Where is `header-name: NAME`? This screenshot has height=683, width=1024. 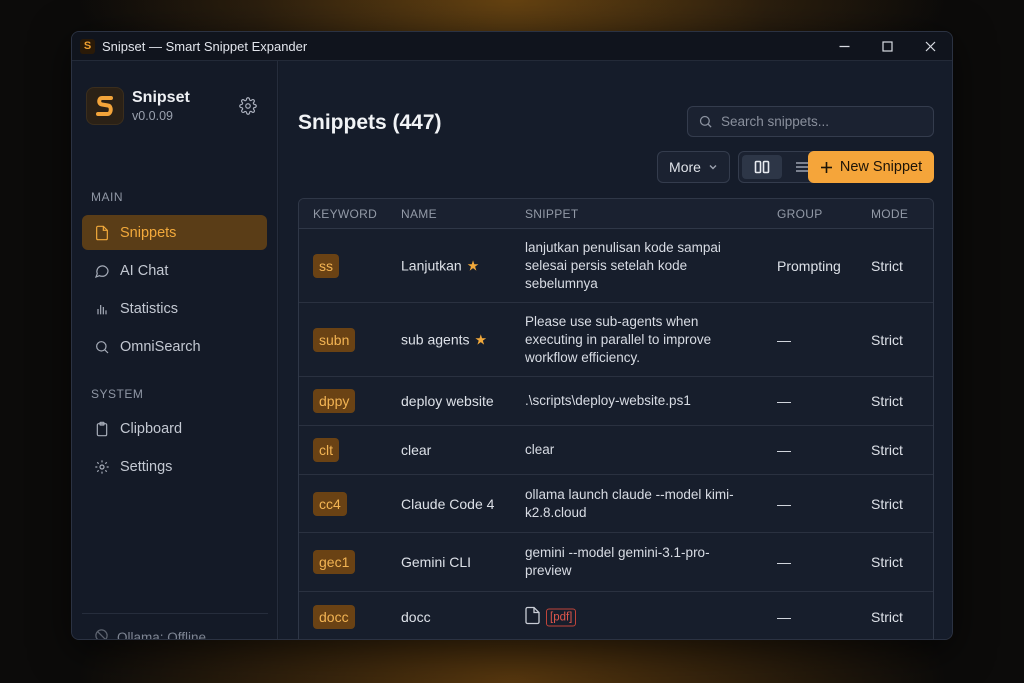 header-name: NAME is located at coordinates (419, 214).